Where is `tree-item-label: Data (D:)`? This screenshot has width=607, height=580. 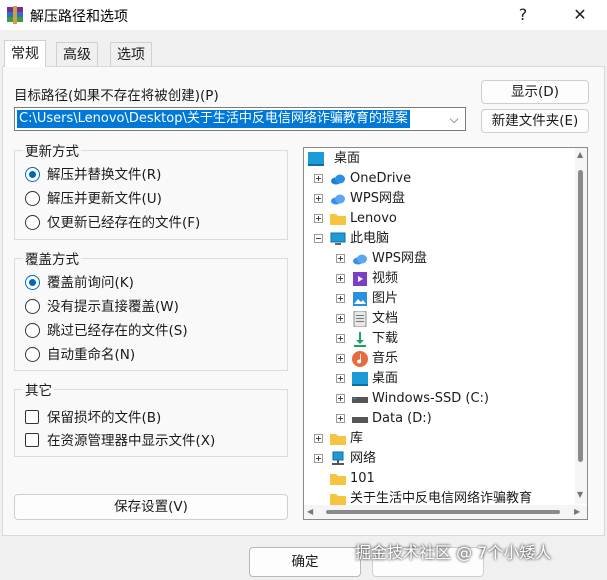 tree-item-label: Data (D:) is located at coordinates (402, 418).